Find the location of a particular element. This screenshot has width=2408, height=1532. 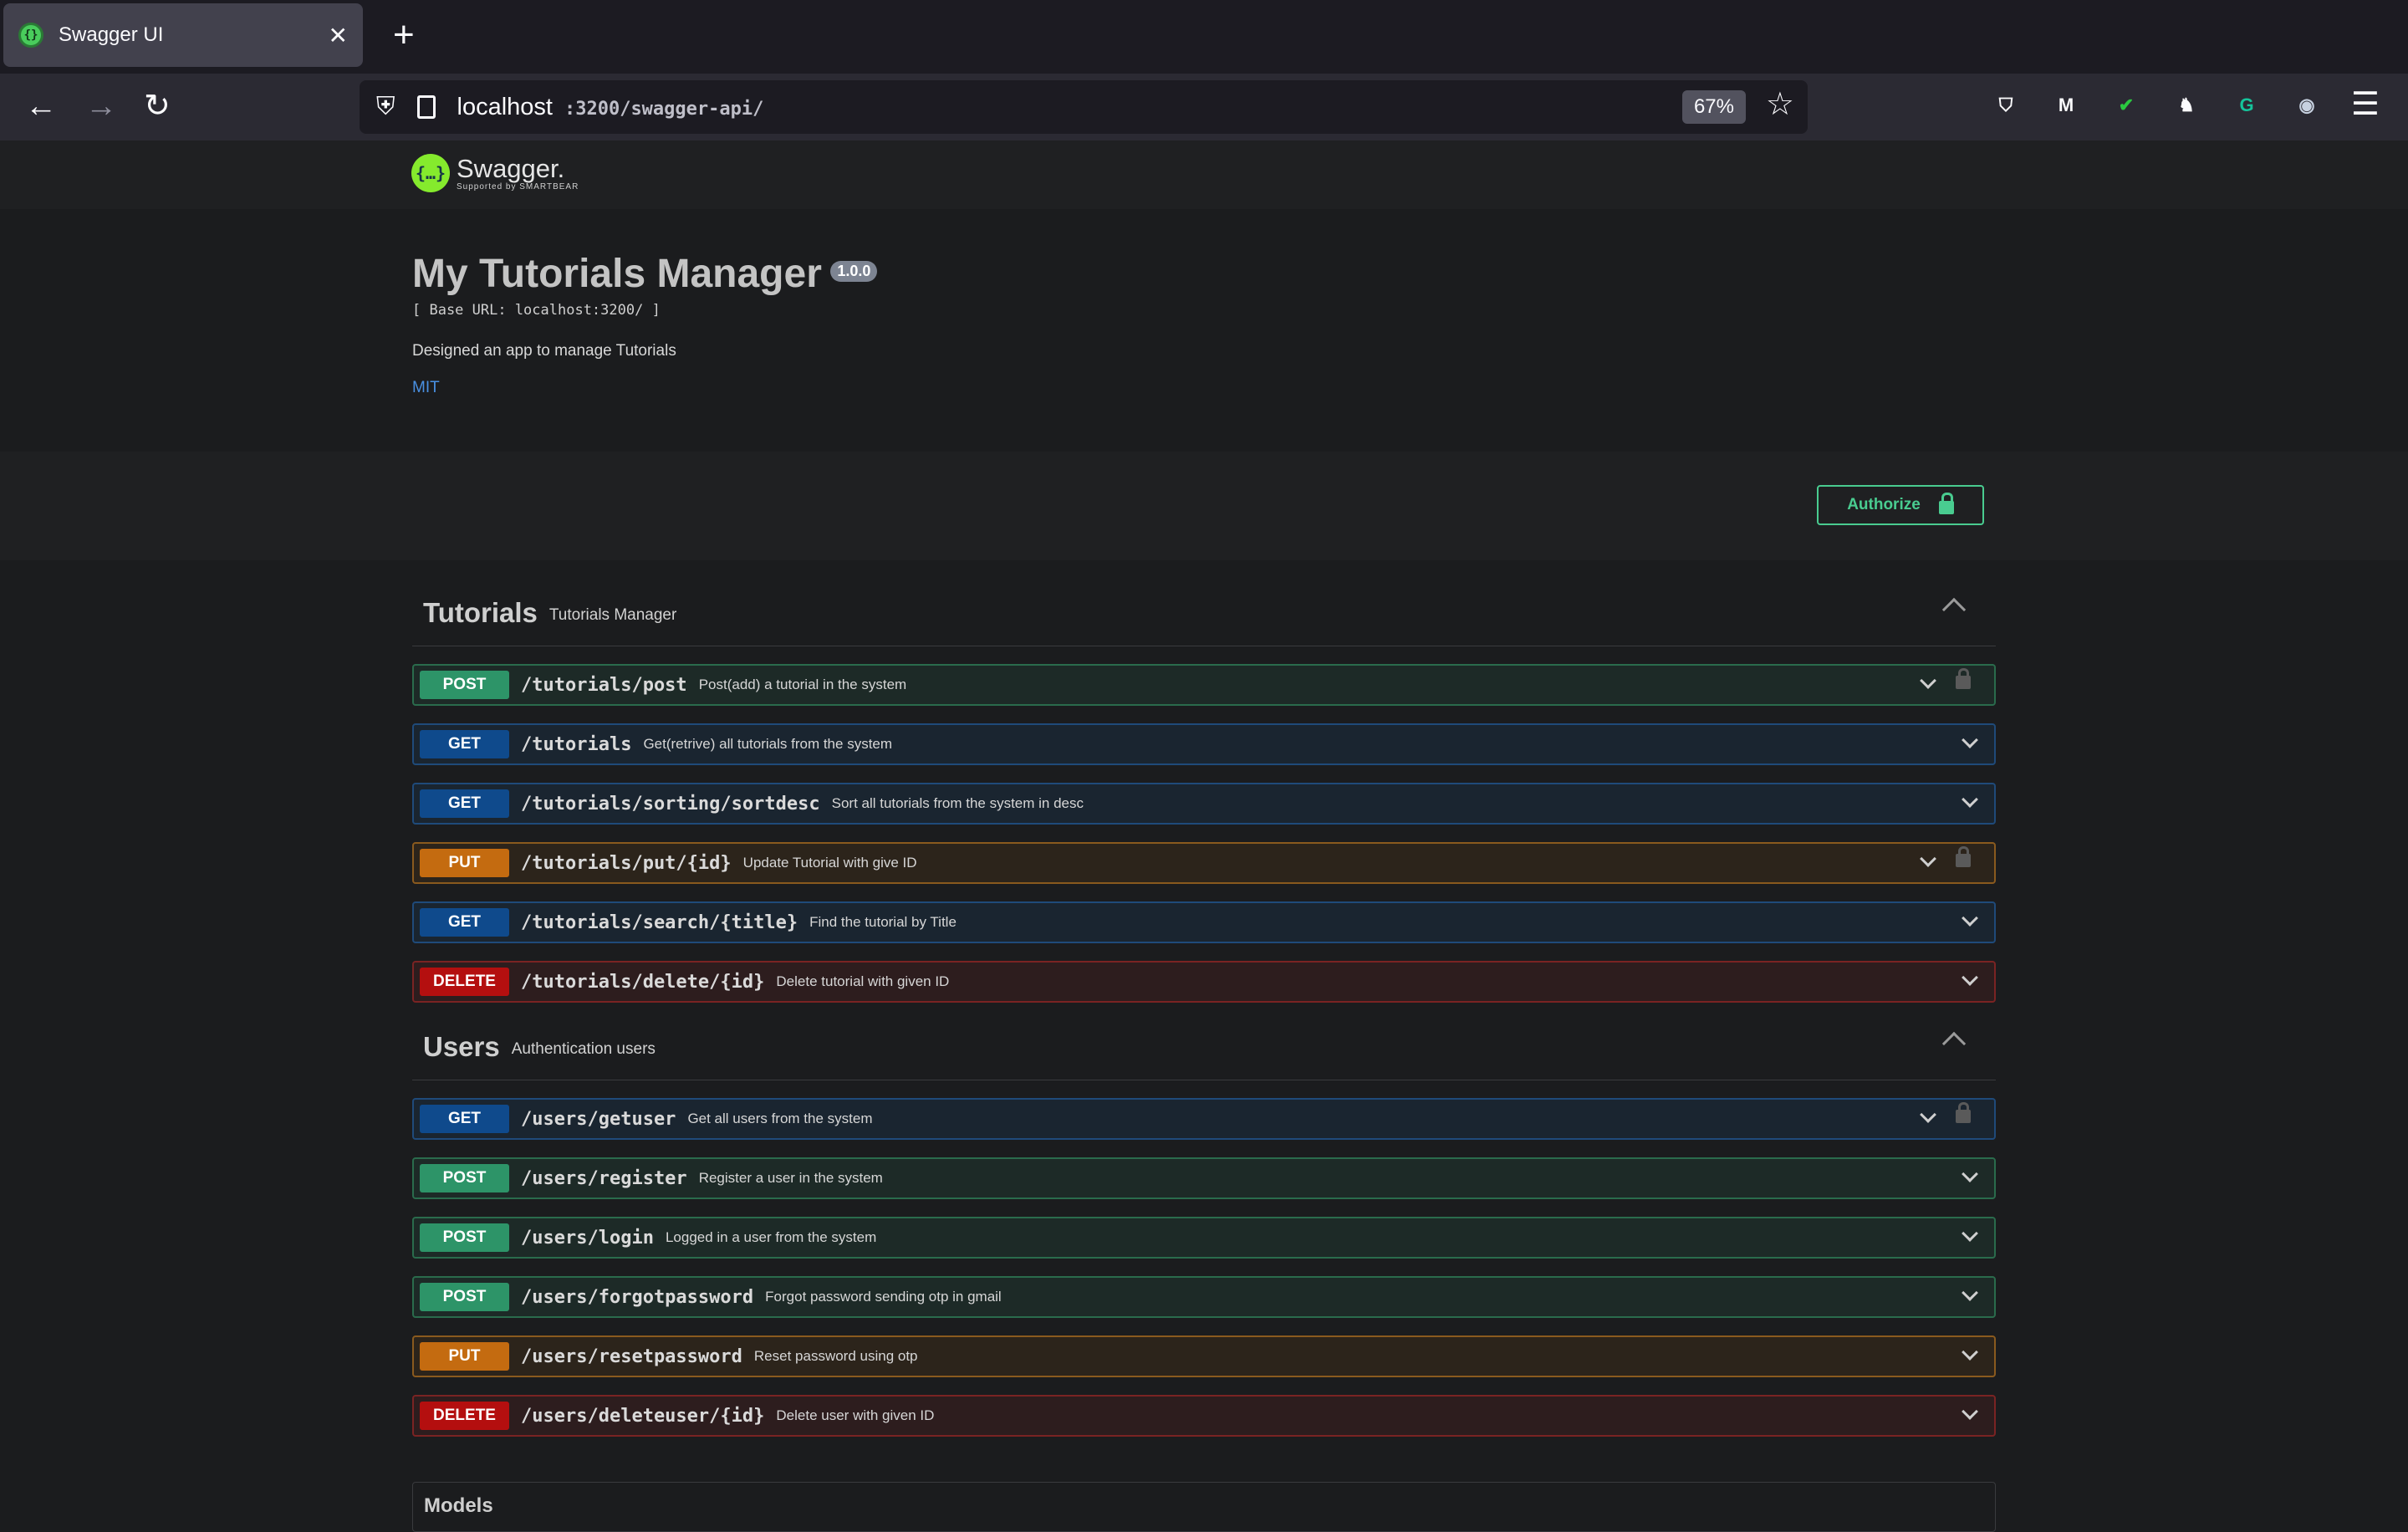

address-bar: ⛨ localhost:3200/swagger-api/ 67% ☆ is located at coordinates (1084, 107).